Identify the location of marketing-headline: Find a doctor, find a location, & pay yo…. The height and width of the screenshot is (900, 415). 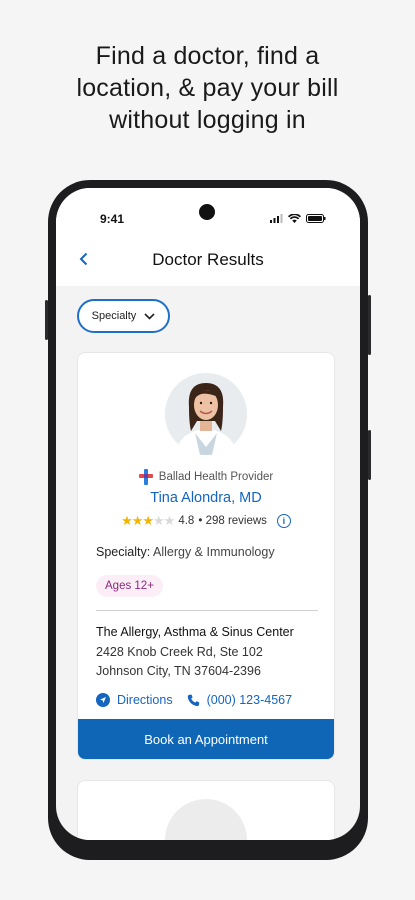
(207, 88).